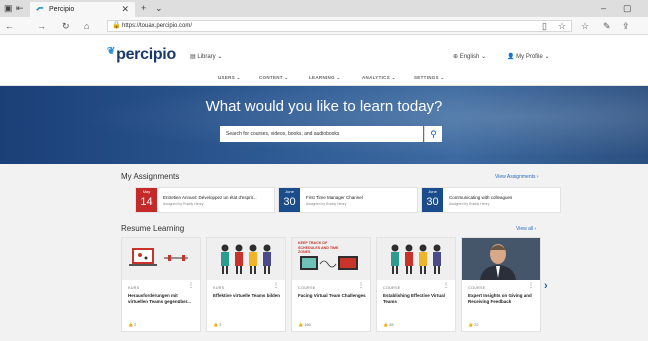 The height and width of the screenshot is (341, 648). What do you see at coordinates (334, 197) in the screenshot?
I see `assignment-title: First Time Manager Channel` at bounding box center [334, 197].